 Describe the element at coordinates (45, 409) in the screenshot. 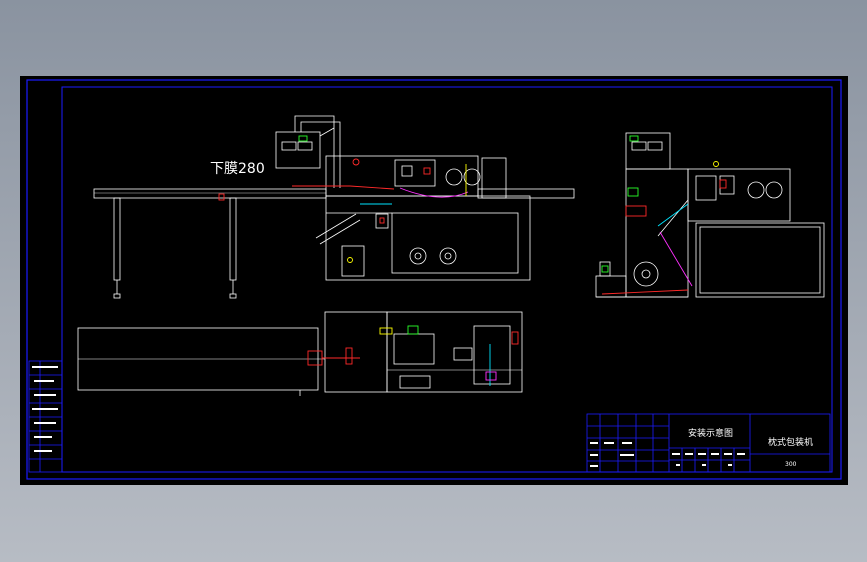

I see `revision-strip-marks` at that location.